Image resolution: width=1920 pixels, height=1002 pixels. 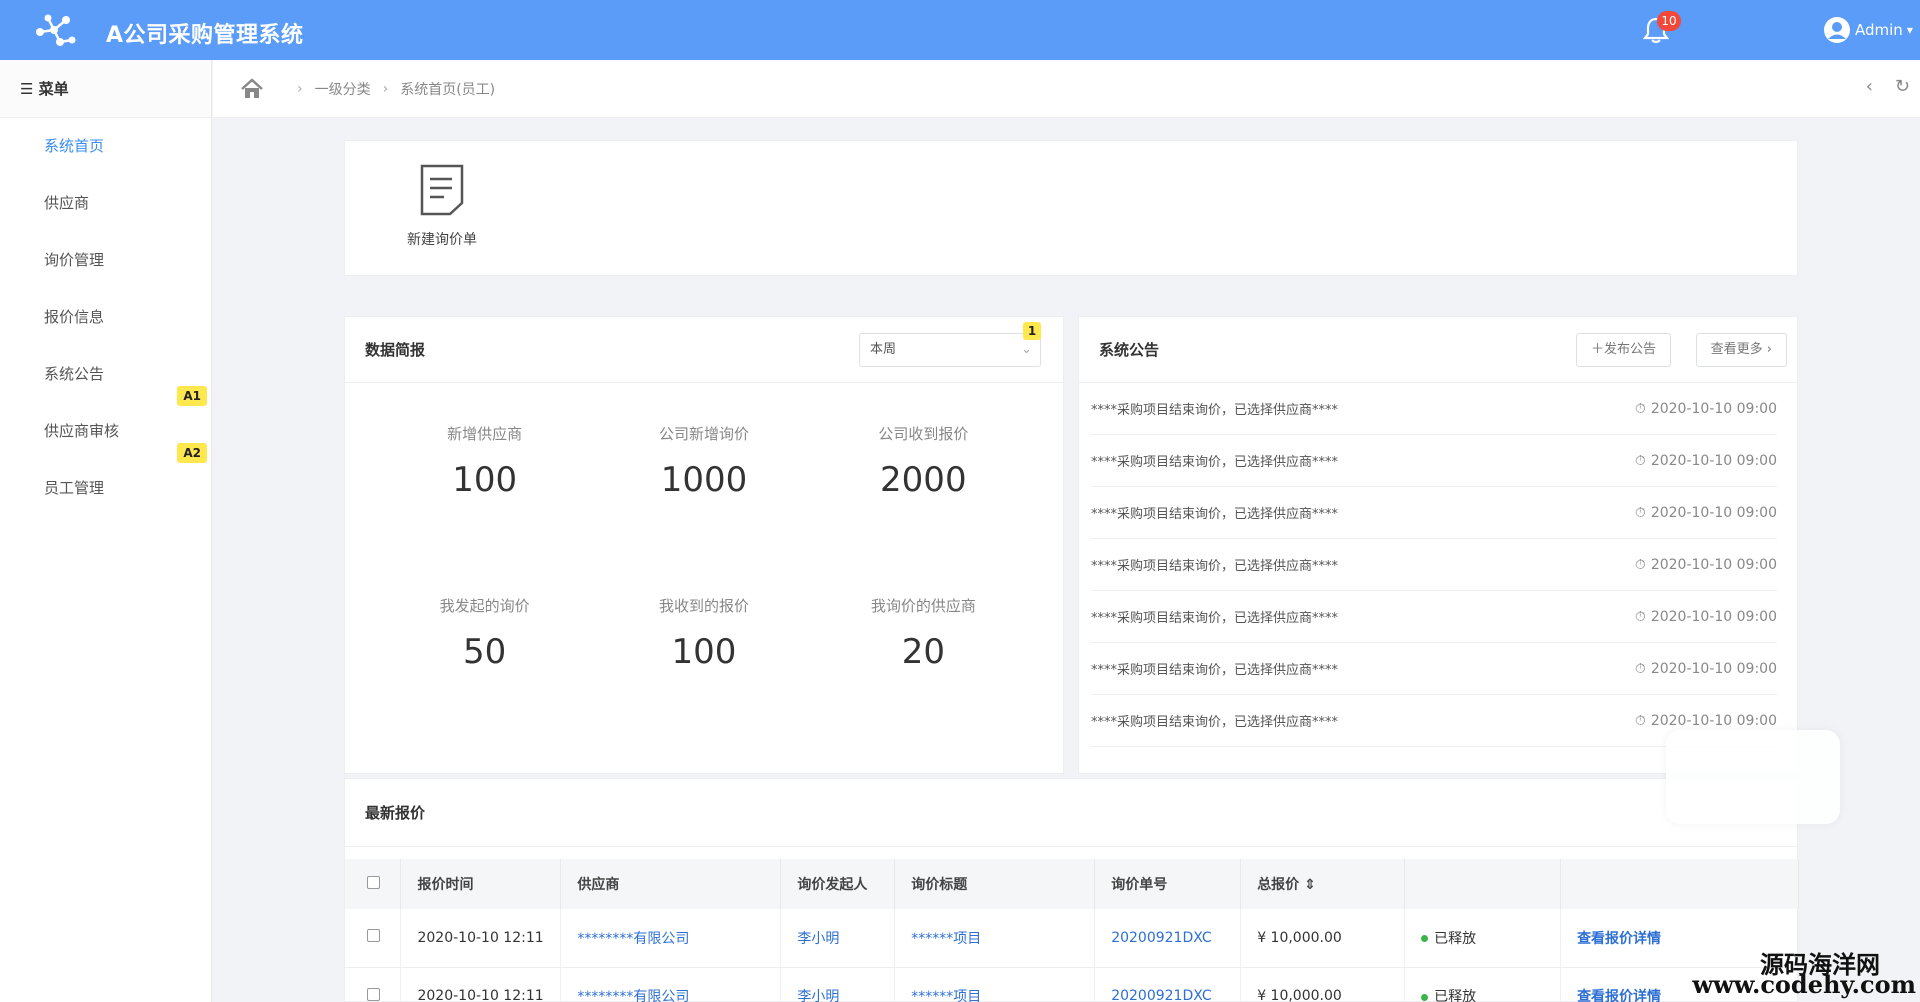 I want to click on stat-value: 50, so click(x=485, y=652).